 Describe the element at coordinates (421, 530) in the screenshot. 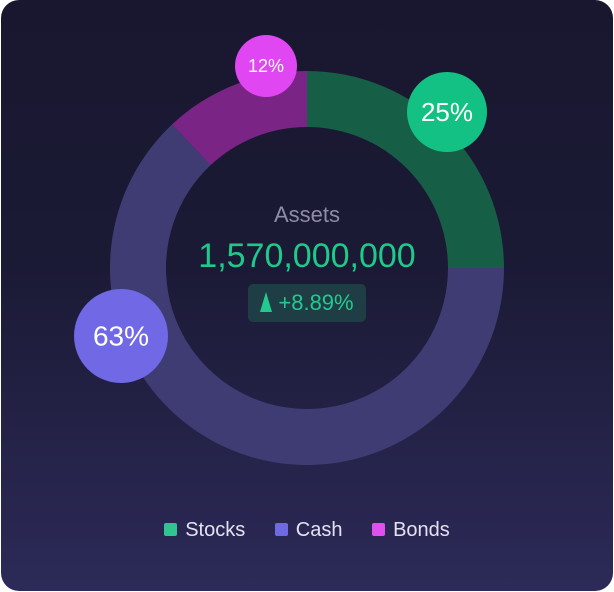

I see `legend-label-bonds: Bonds` at that location.